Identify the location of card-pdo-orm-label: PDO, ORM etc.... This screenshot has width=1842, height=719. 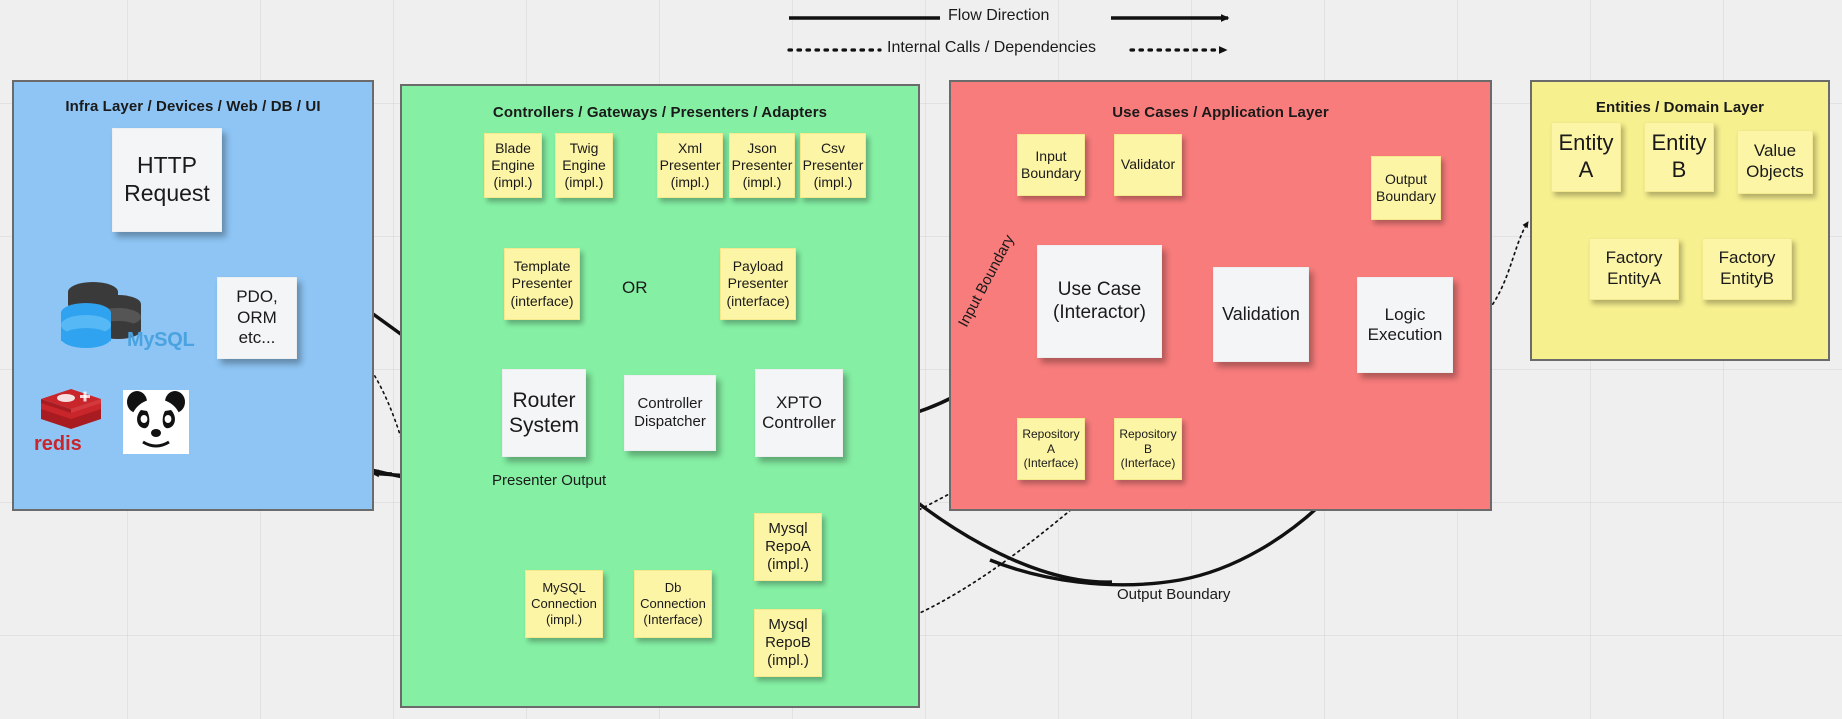
(257, 317).